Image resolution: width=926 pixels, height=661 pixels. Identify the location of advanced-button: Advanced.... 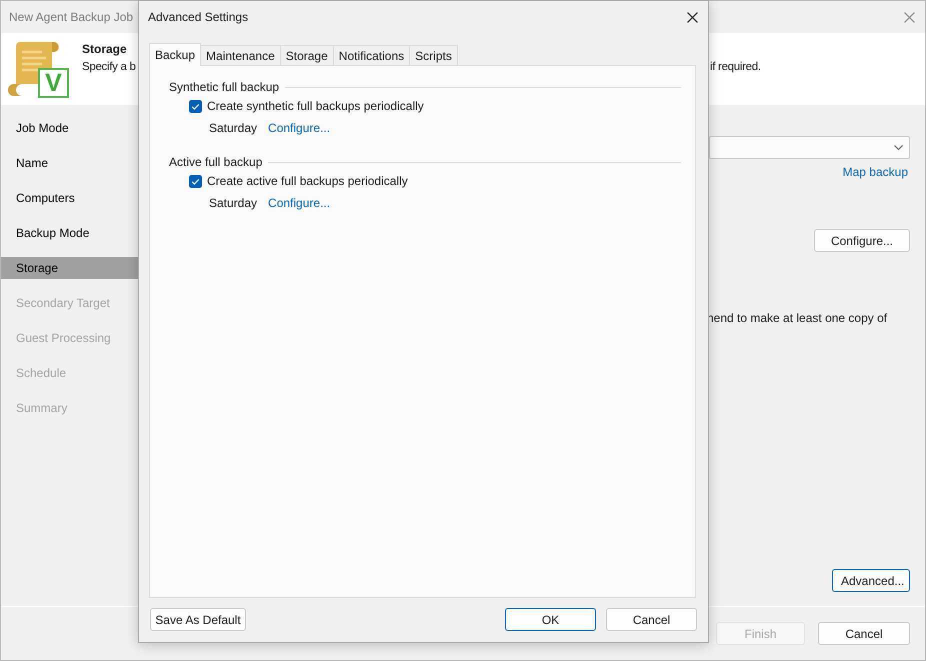
(871, 580).